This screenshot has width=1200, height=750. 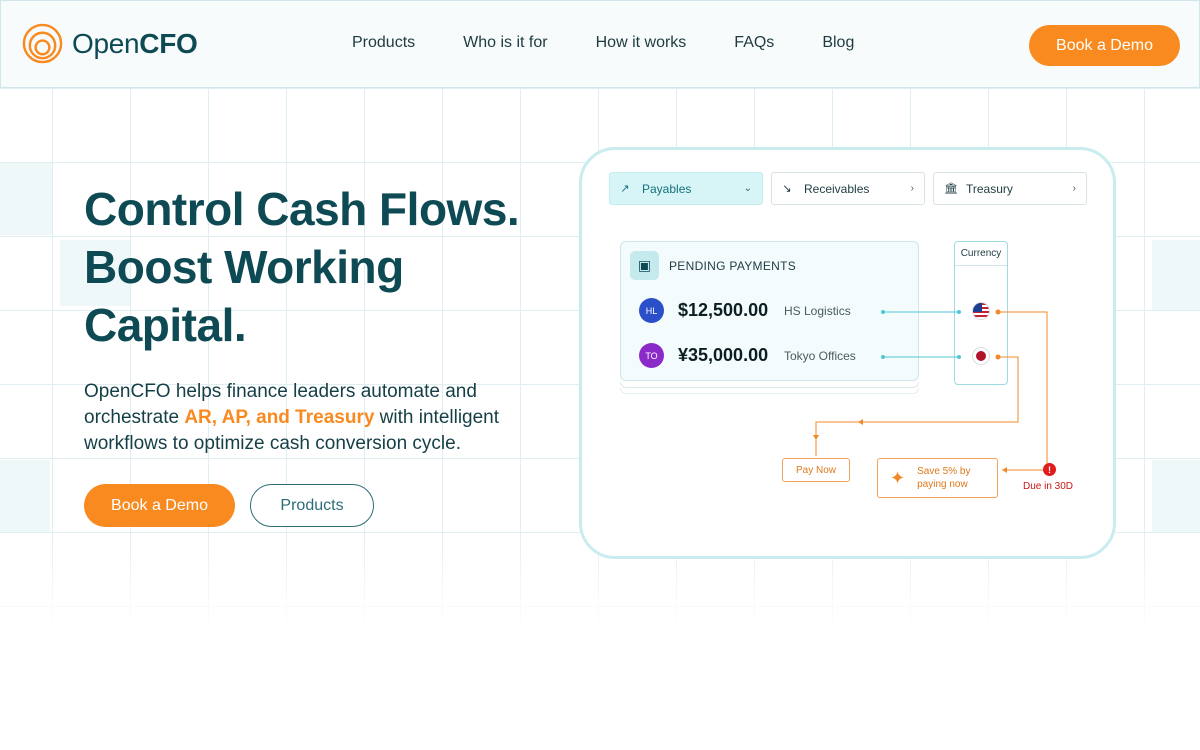 What do you see at coordinates (279, 417) in the screenshot?
I see `hero-highlight: AR, AP, and Treasury` at bounding box center [279, 417].